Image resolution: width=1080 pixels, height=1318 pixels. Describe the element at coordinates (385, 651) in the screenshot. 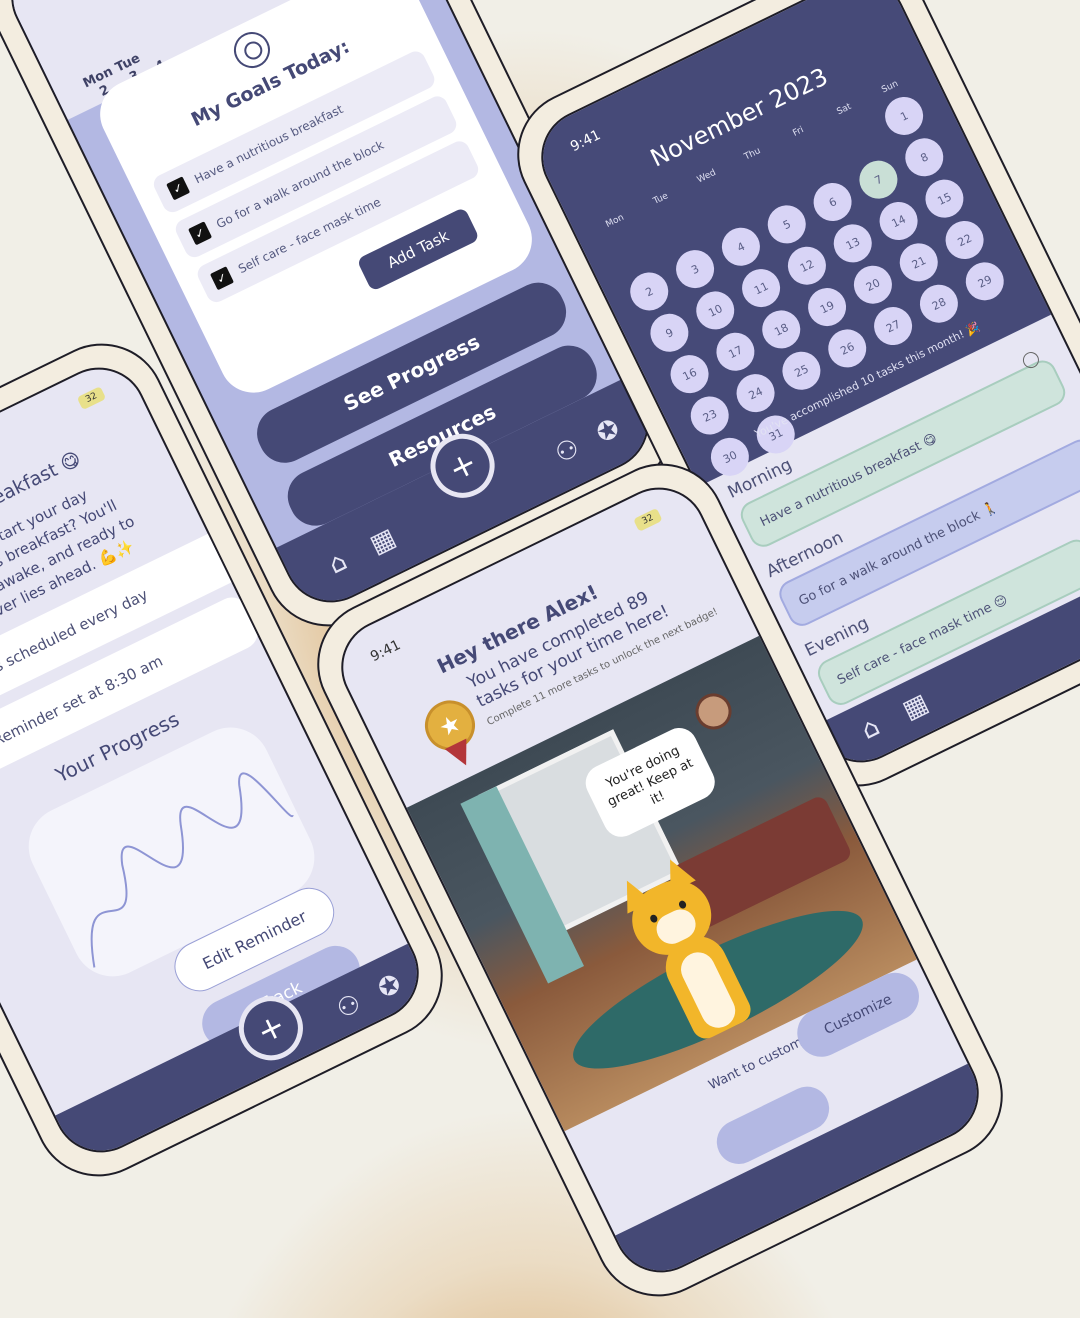

I see `status-time: 9:41` at that location.